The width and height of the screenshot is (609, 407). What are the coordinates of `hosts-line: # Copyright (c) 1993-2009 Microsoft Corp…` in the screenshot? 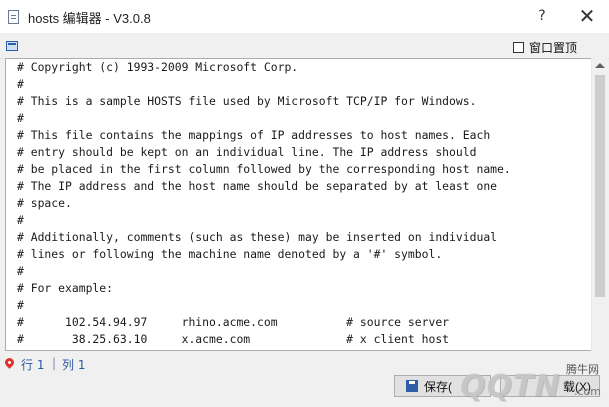 It's located at (264, 67).